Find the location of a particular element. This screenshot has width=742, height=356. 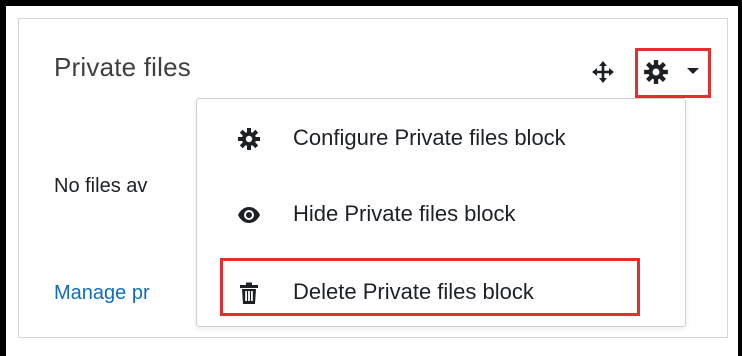

menu-item-label: Hide Private files block is located at coordinates (404, 213).